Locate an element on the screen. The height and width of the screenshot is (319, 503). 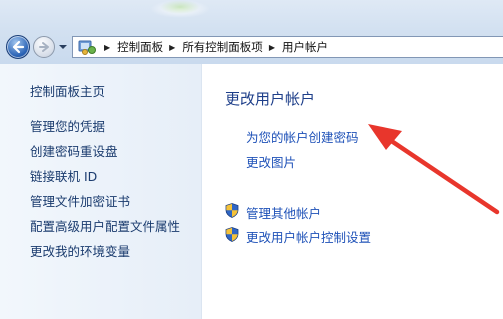
recent-pages-icon is located at coordinates (63, 47).